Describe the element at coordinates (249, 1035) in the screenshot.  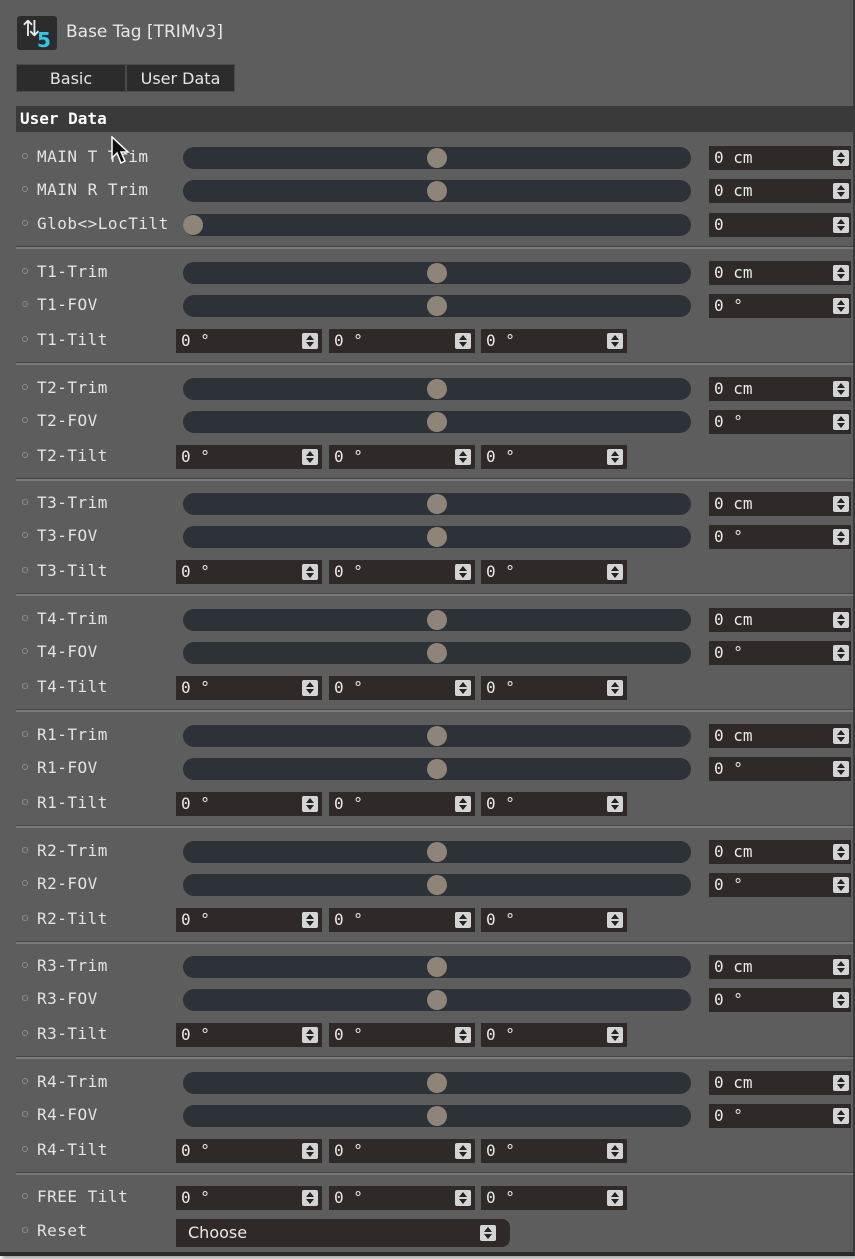
I see `r3-tilt-h-field: 0 °` at that location.